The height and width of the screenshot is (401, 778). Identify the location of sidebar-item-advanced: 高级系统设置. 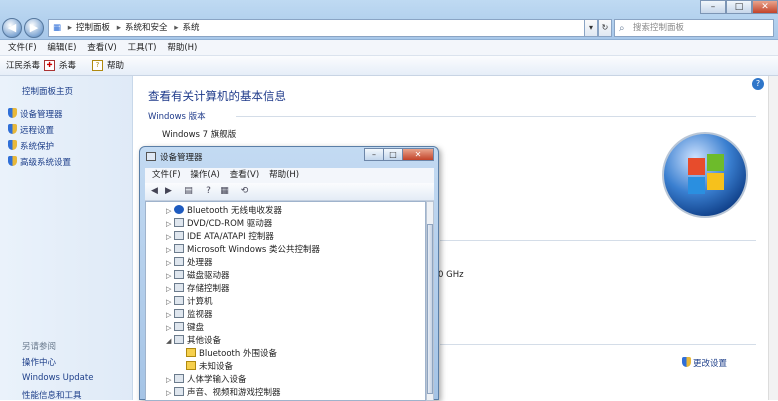
(39, 162).